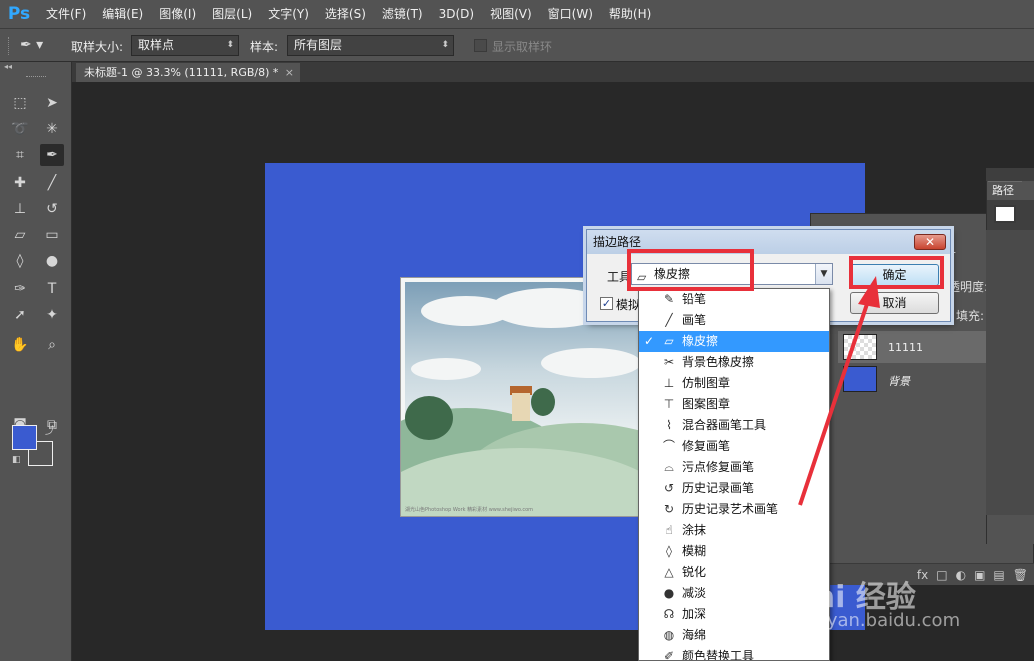 The height and width of the screenshot is (661, 1034). I want to click on foreground-color-swatch, so click(24, 437).